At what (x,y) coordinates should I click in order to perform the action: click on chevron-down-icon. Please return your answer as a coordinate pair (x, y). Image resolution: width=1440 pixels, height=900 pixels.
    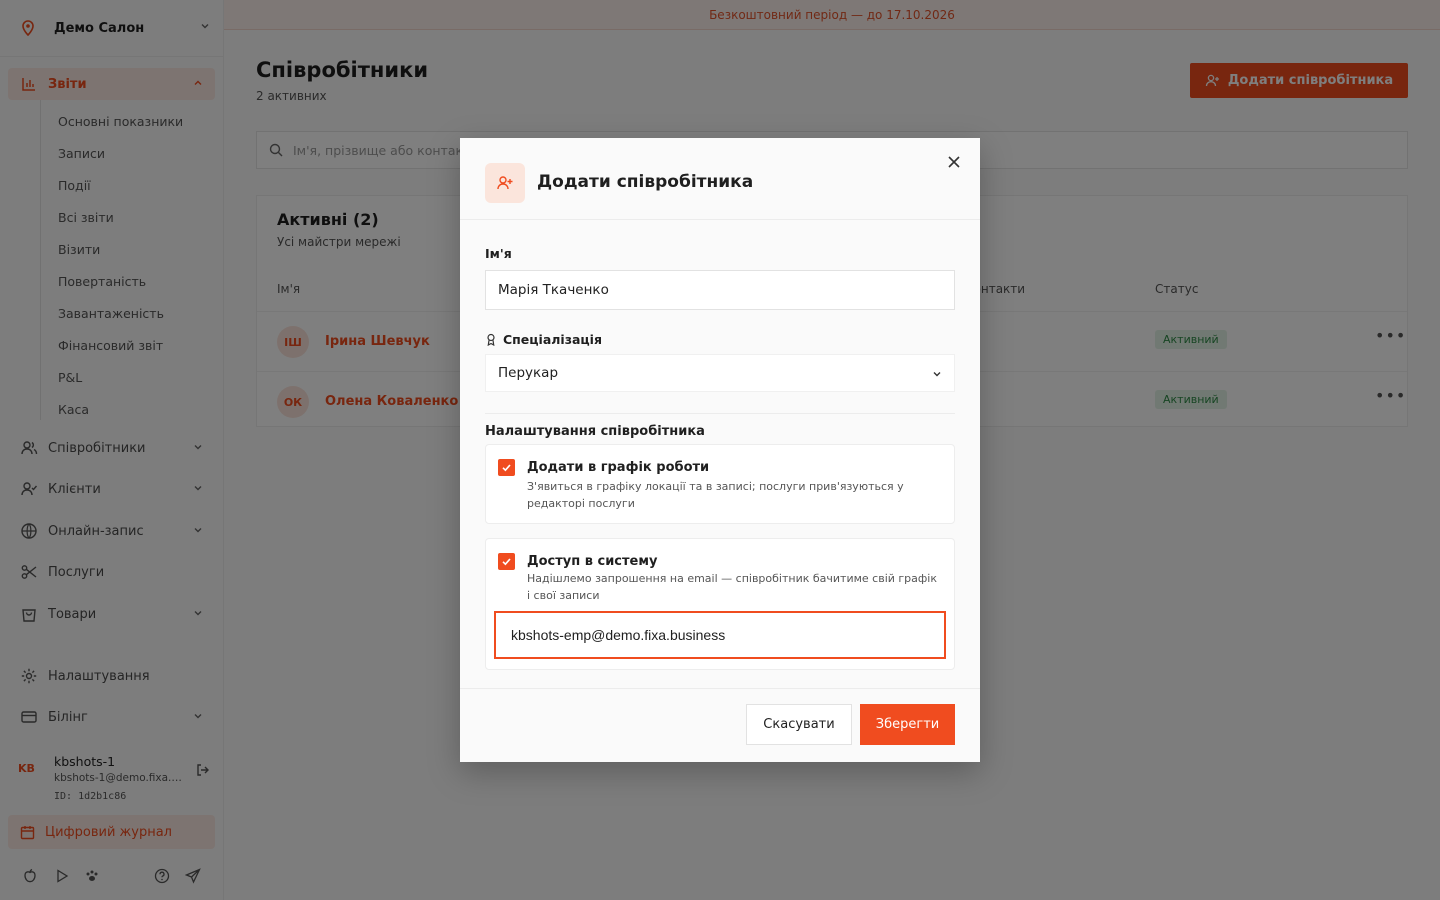
    Looking at the image, I should click on (937, 374).